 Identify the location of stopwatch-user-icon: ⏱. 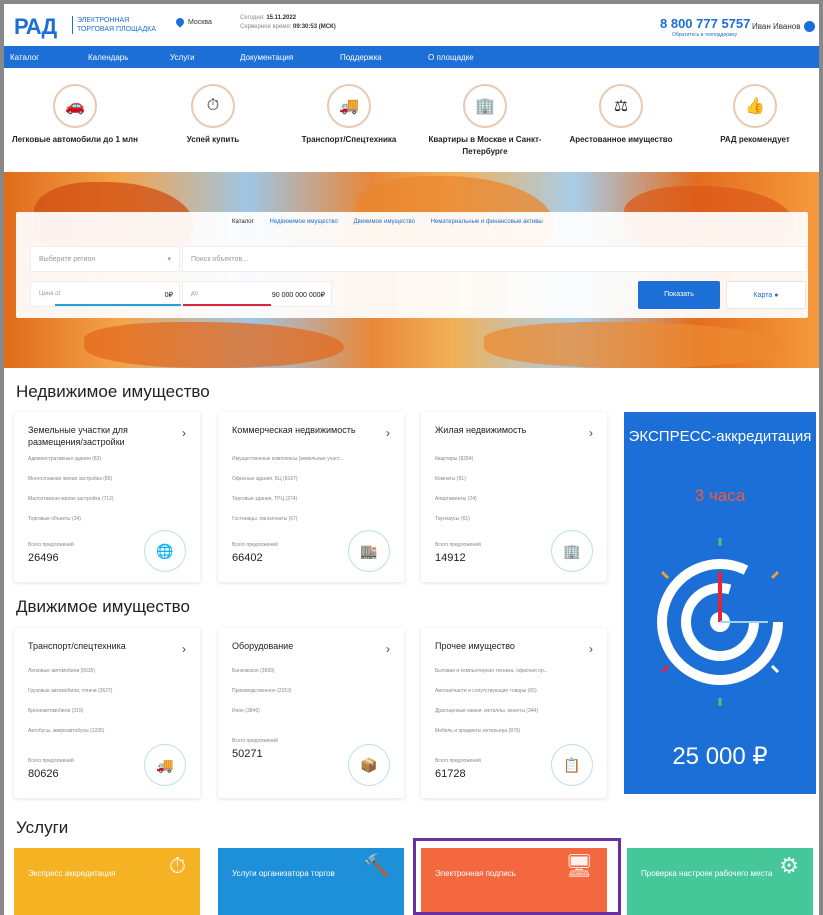
(177, 865).